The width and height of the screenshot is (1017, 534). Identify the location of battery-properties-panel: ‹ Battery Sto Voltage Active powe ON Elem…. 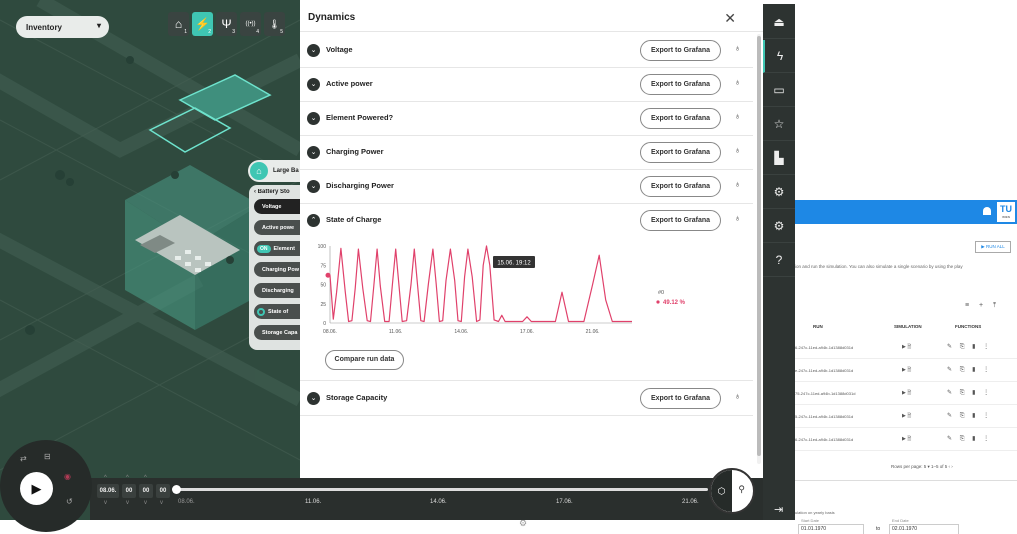
(274, 267).